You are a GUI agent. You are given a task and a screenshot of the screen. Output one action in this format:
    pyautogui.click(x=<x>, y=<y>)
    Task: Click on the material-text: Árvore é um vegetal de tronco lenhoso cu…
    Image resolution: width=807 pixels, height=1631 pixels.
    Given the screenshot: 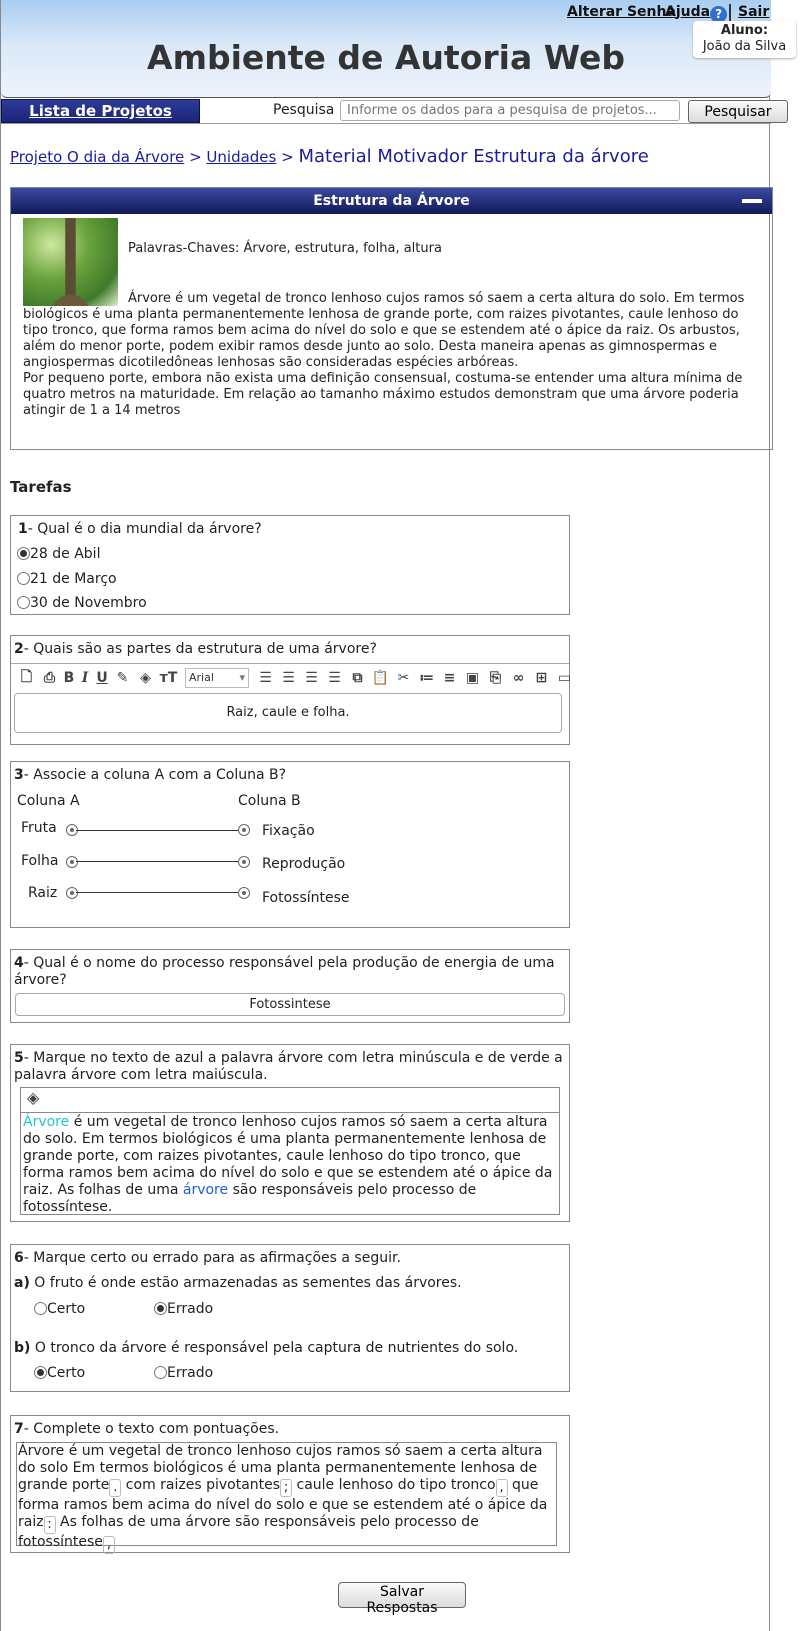 What is the action you would take?
    pyautogui.click(x=393, y=355)
    